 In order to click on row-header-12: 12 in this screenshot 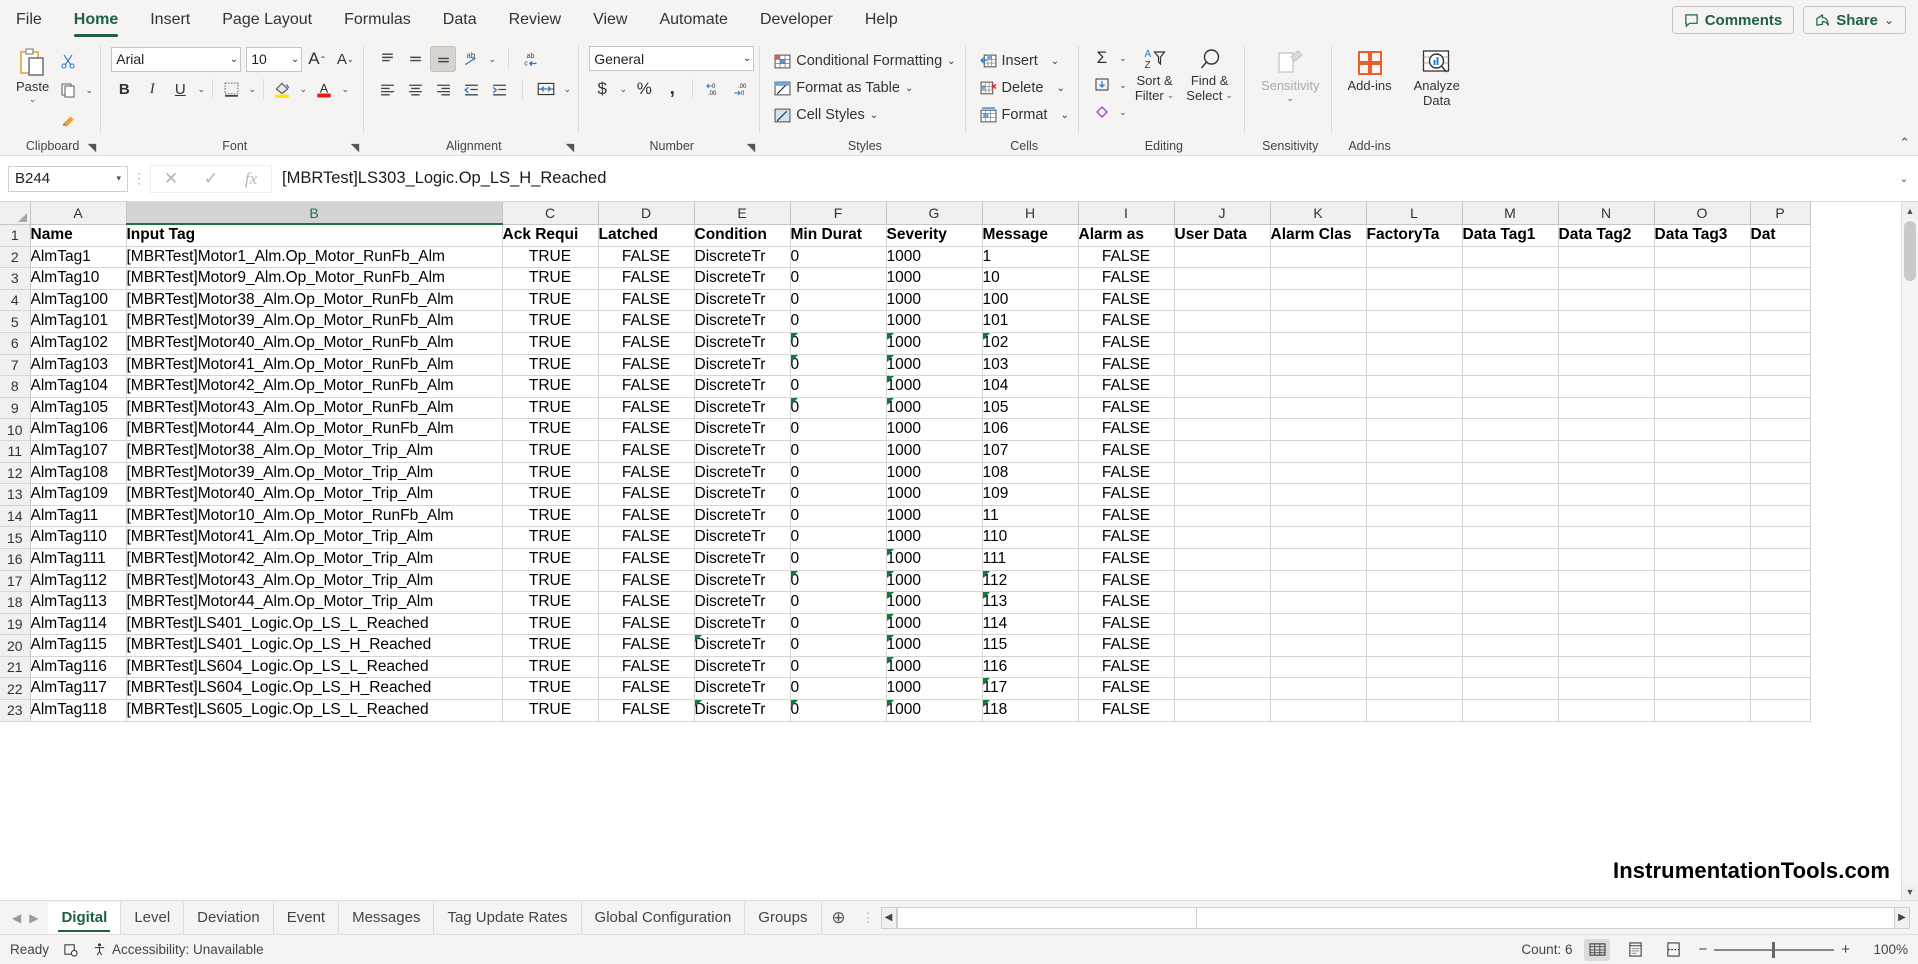, I will do `click(15, 473)`.